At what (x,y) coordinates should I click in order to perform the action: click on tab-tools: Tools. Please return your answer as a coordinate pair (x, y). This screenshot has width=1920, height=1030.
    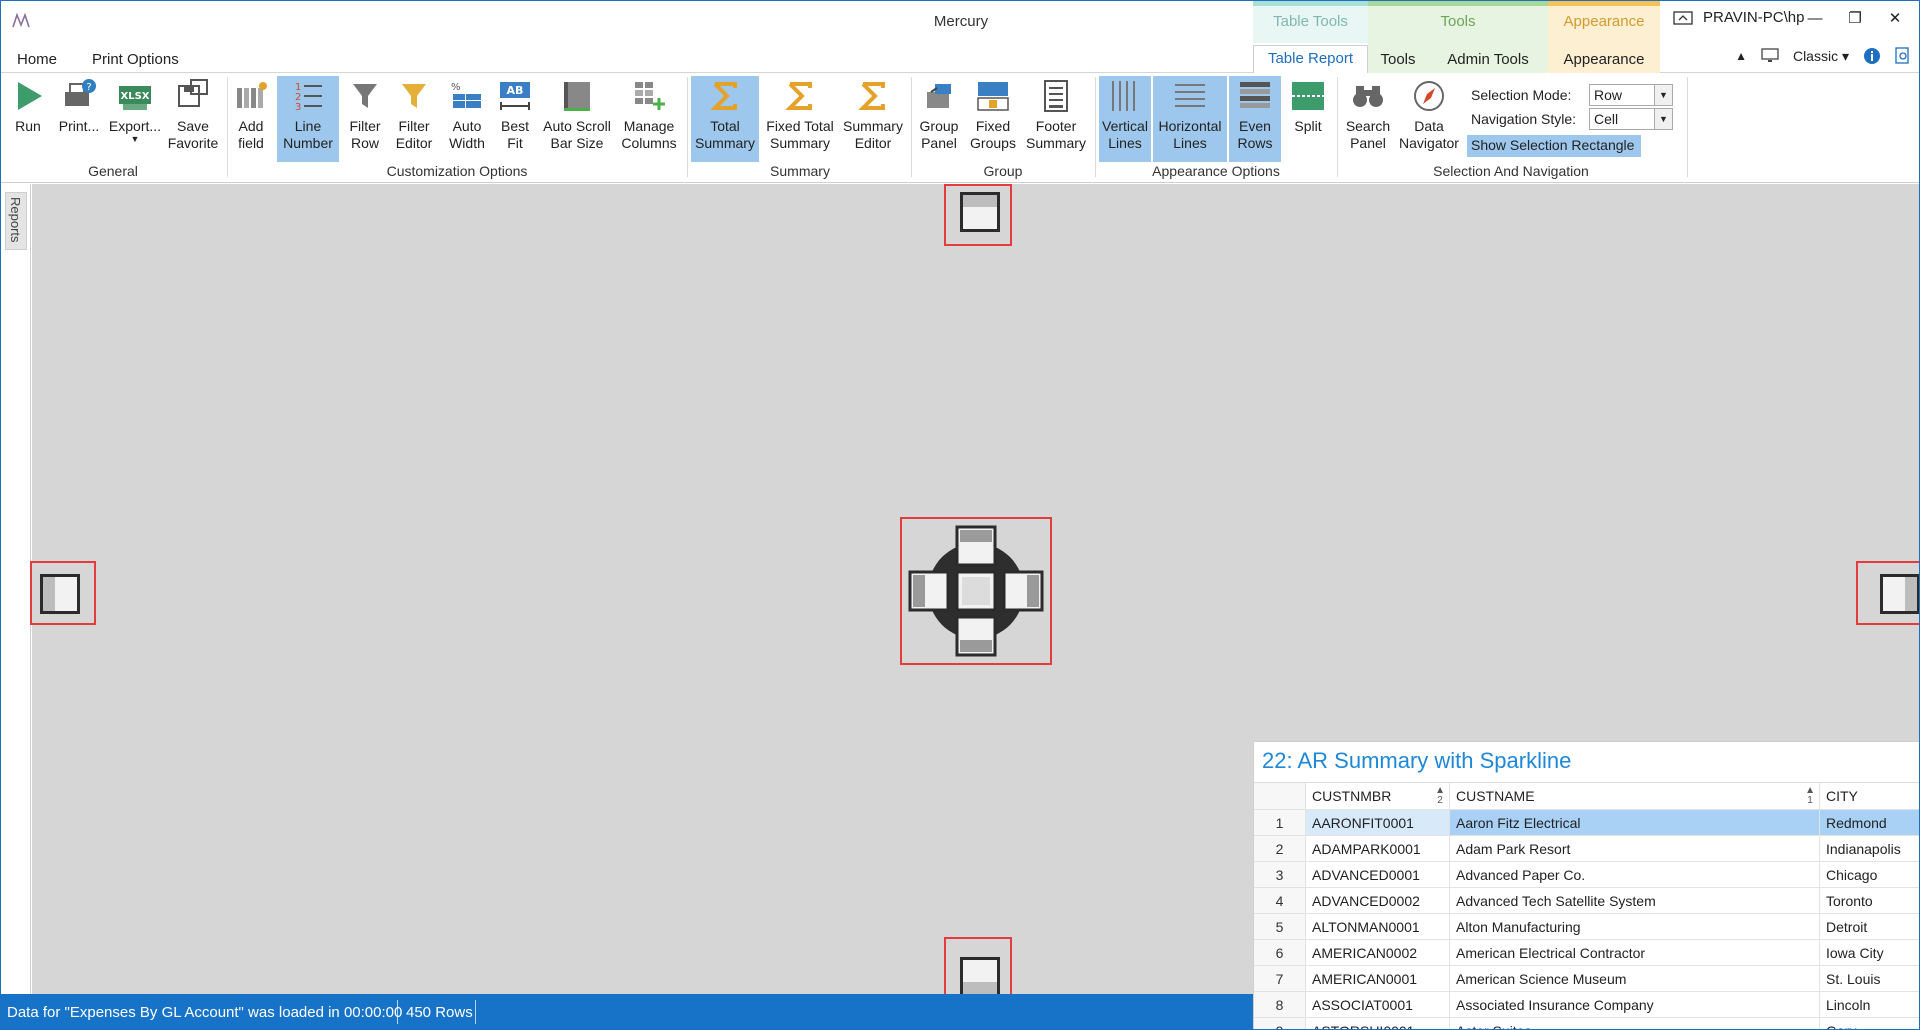
    Looking at the image, I should click on (1398, 58).